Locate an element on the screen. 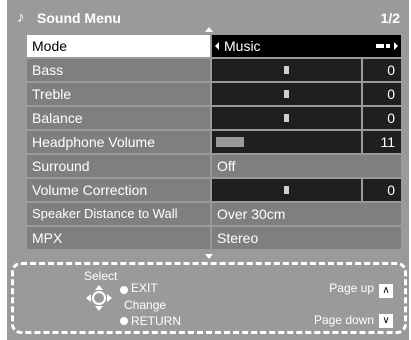 This screenshot has width=411, height=340. volume-level-fill is located at coordinates (230, 142).